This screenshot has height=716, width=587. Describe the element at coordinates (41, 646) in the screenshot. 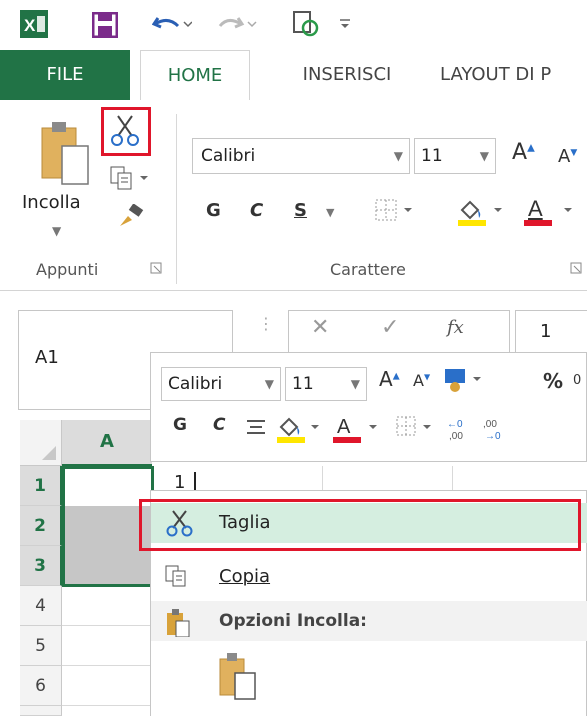

I see `row-header-5: 5` at that location.